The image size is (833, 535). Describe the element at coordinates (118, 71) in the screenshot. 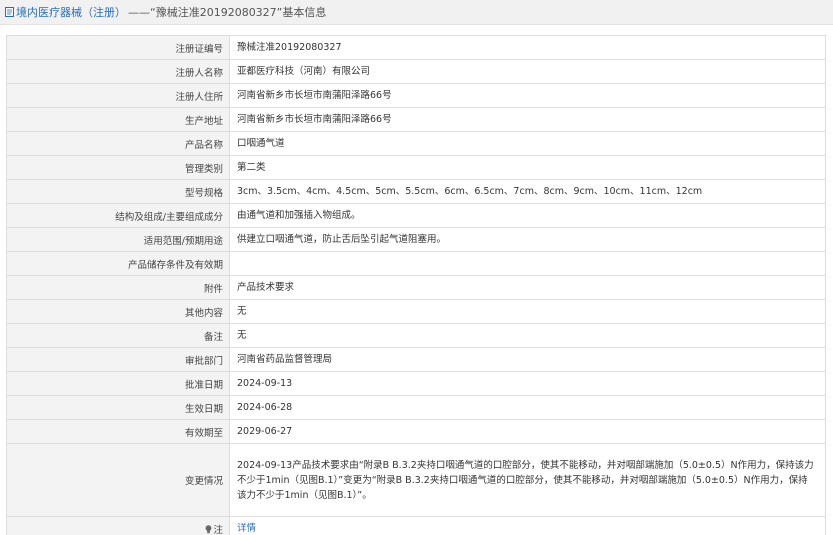

I see `row-label: 注册人名称` at that location.